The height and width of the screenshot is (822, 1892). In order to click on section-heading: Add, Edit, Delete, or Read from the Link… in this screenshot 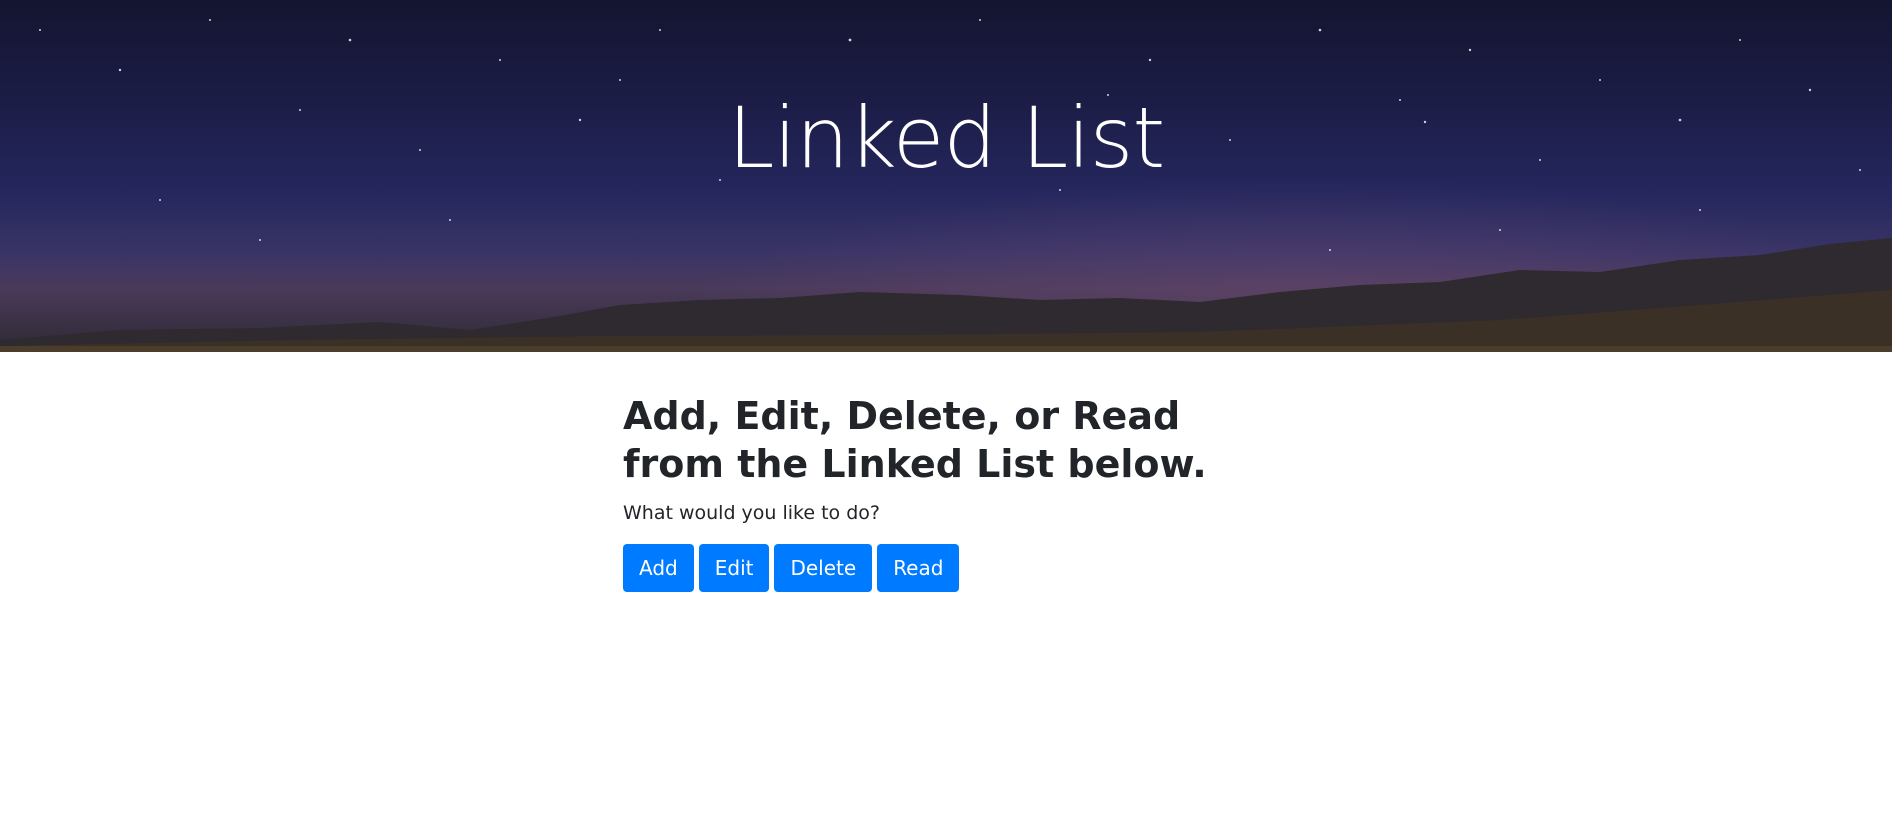, I will do `click(915, 440)`.